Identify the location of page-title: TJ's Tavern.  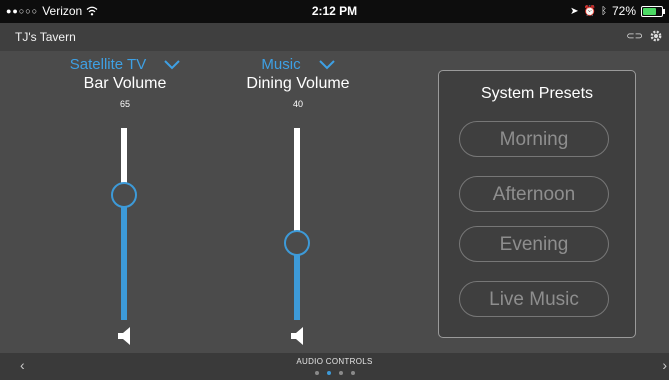
(45, 37).